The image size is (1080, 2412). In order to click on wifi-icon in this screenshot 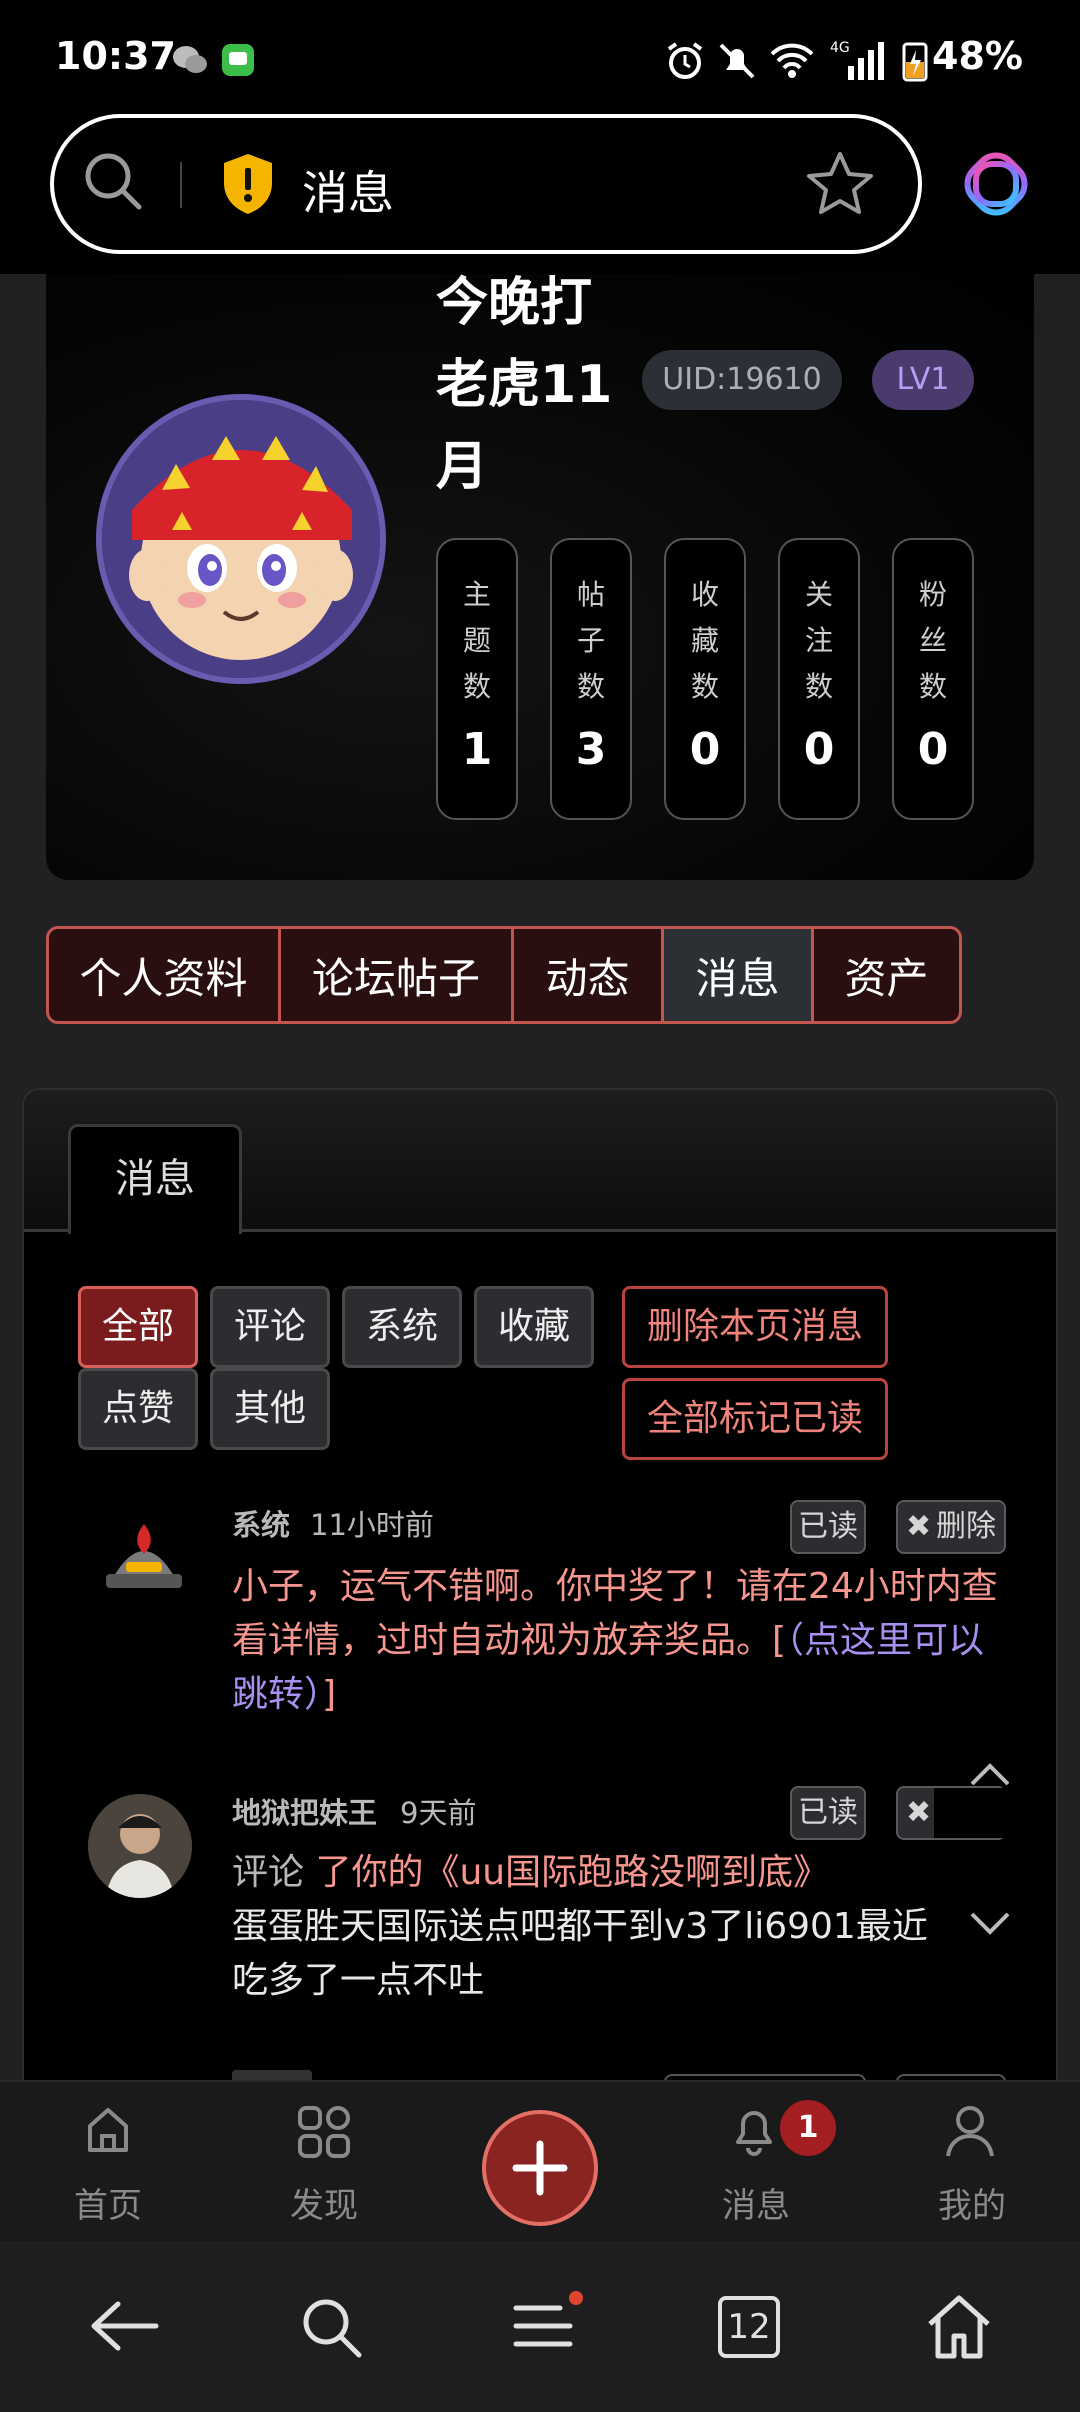, I will do `click(792, 60)`.